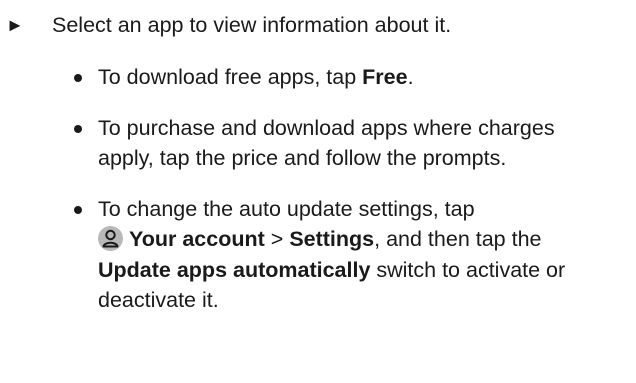  I want to click on settings-label: Settings, so click(332, 239).